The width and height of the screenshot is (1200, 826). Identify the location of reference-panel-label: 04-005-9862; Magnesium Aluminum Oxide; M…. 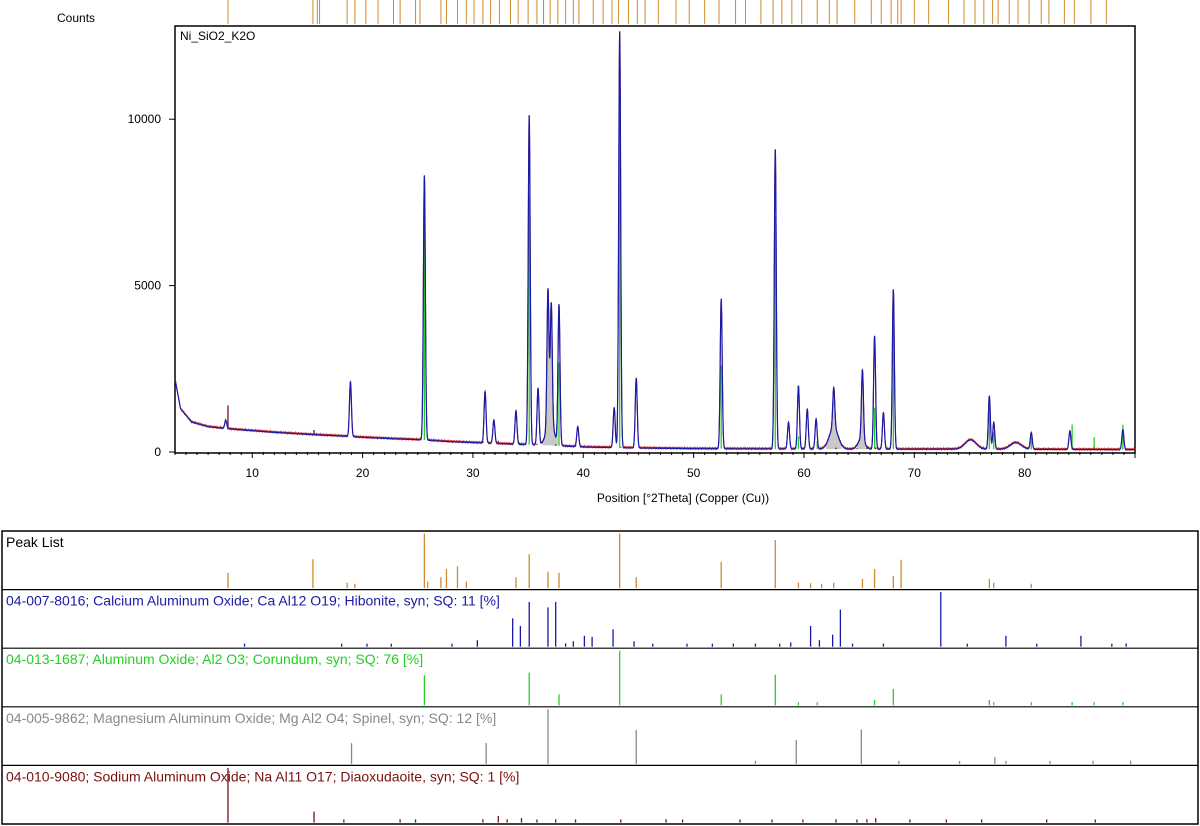
(251, 718).